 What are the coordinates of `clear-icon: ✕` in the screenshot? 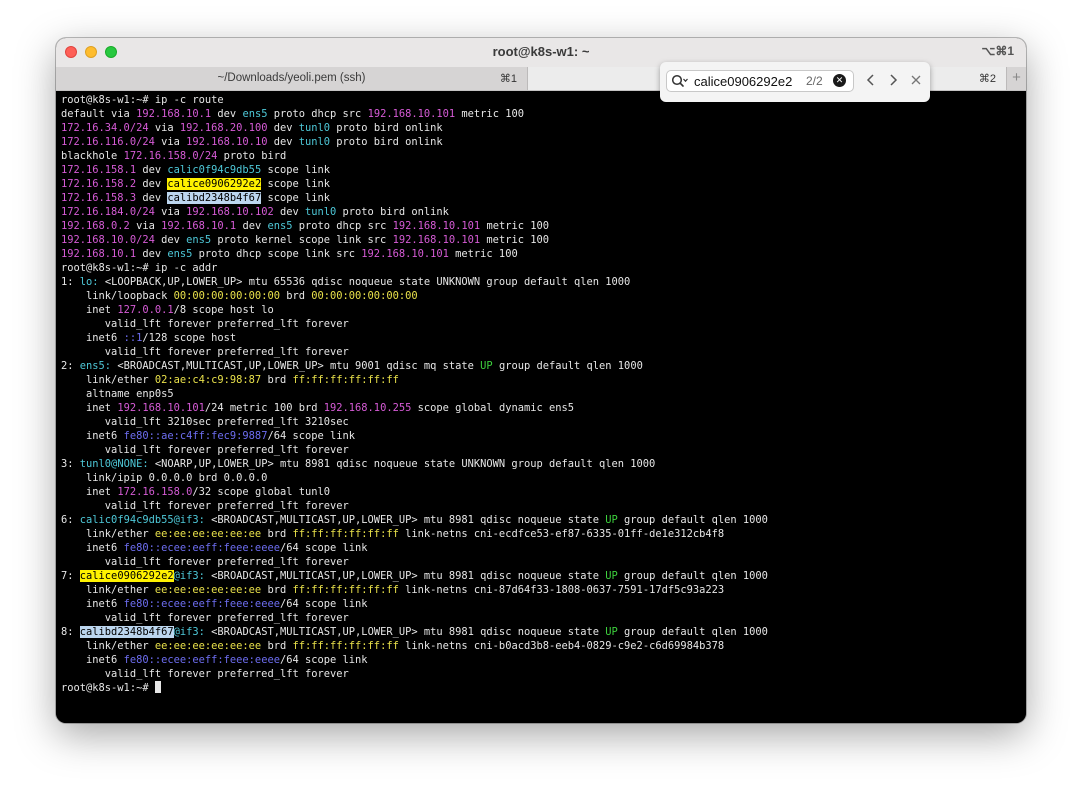 It's located at (839, 80).